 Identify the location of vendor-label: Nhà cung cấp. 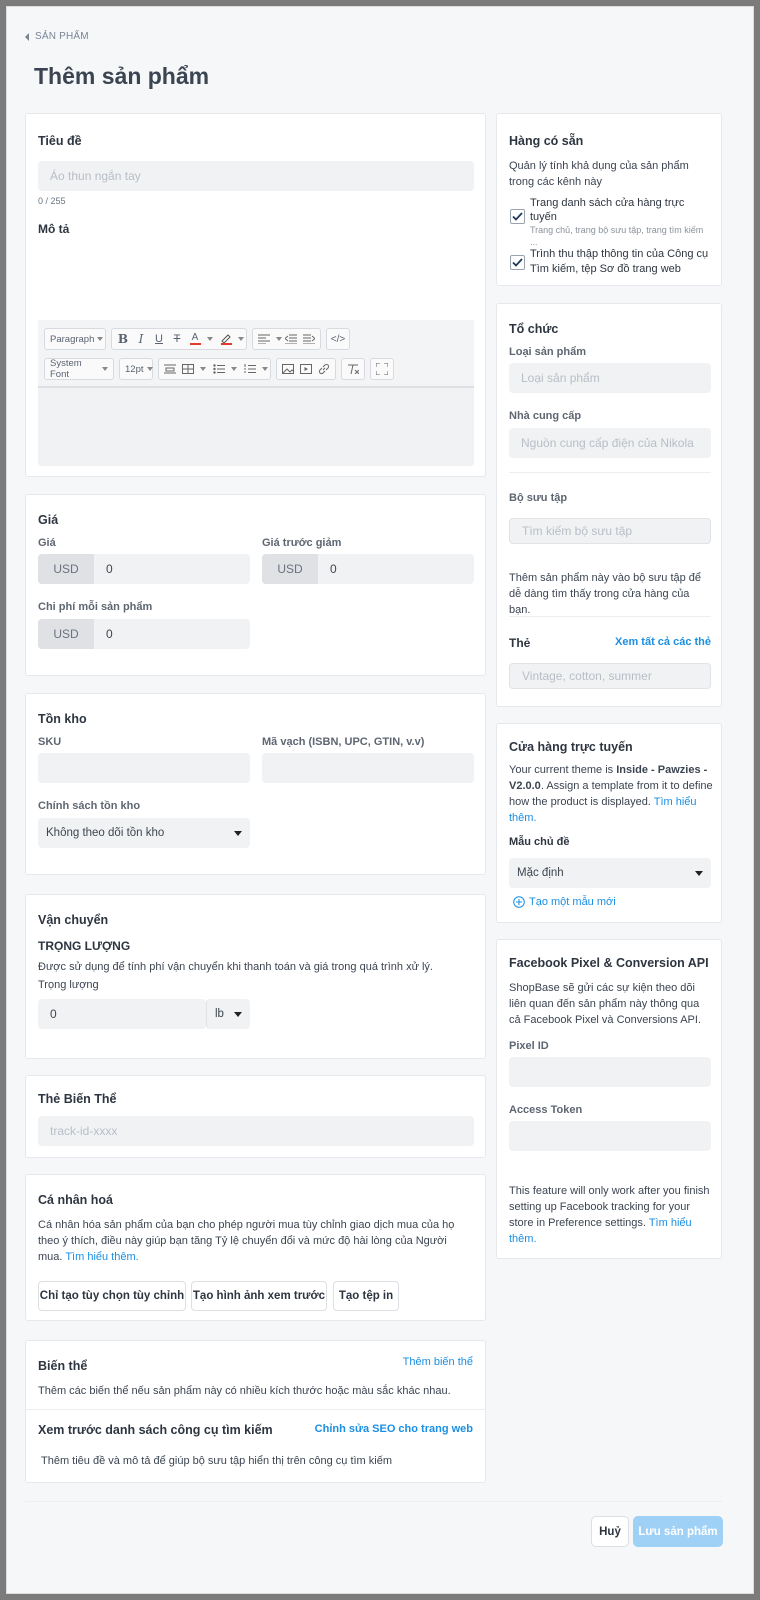
(545, 416).